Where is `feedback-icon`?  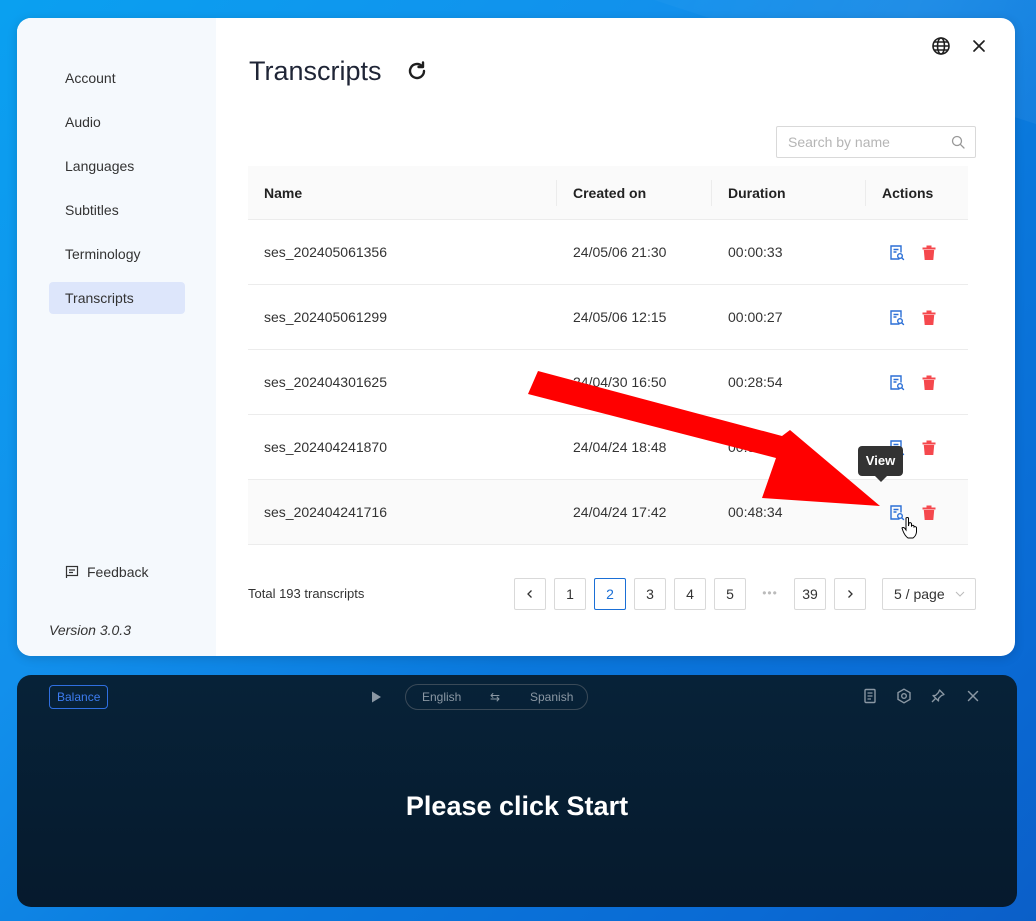 feedback-icon is located at coordinates (72, 571).